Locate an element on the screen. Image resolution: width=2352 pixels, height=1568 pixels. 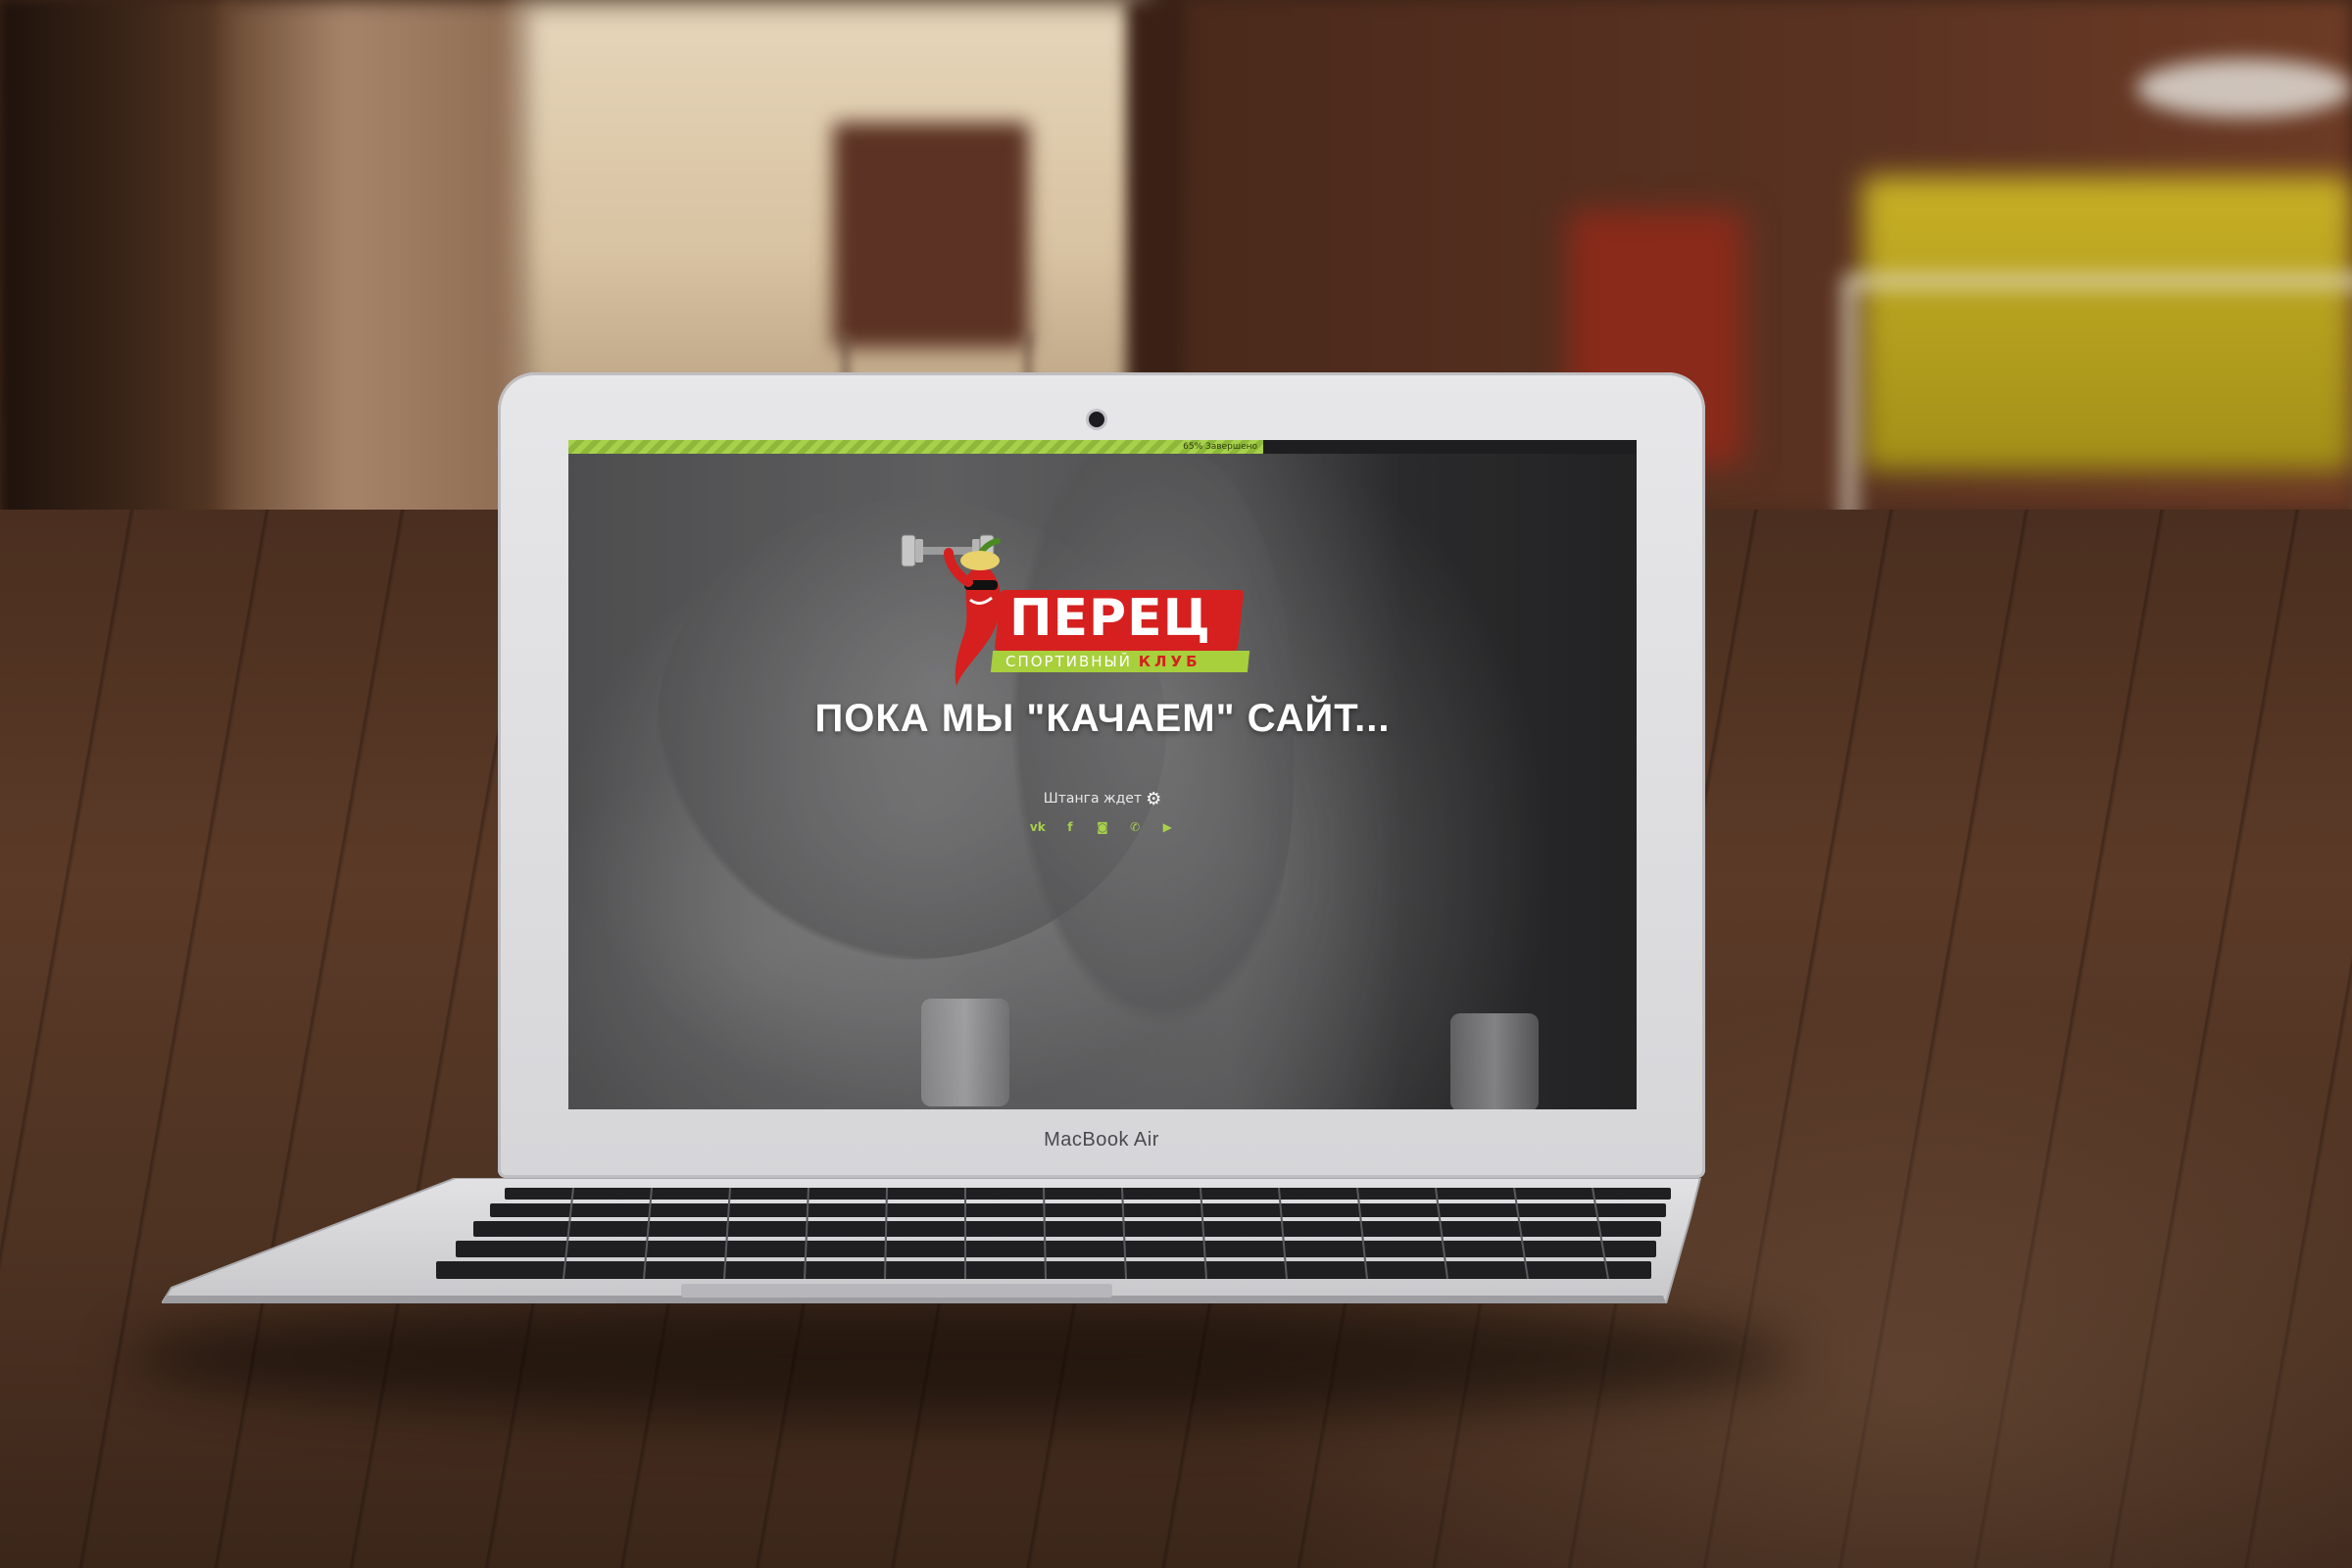
progress-bar: 65% Завершено is located at coordinates (1102, 447).